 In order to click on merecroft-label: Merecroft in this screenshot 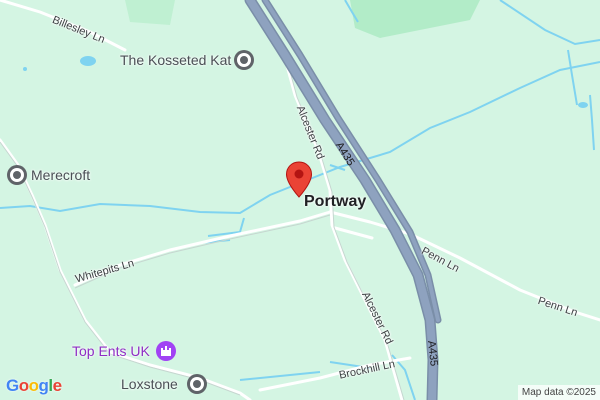, I will do `click(60, 175)`.